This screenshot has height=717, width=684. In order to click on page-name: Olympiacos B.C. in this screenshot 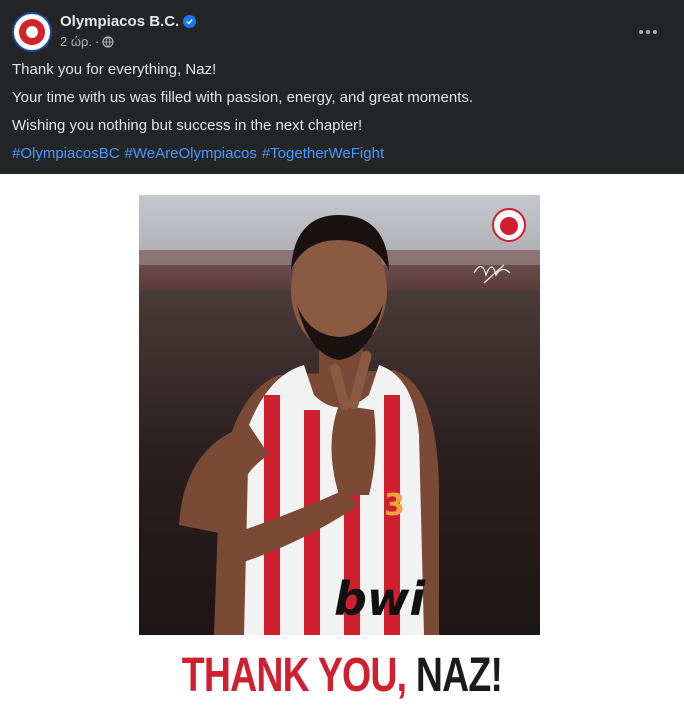, I will do `click(119, 21)`.